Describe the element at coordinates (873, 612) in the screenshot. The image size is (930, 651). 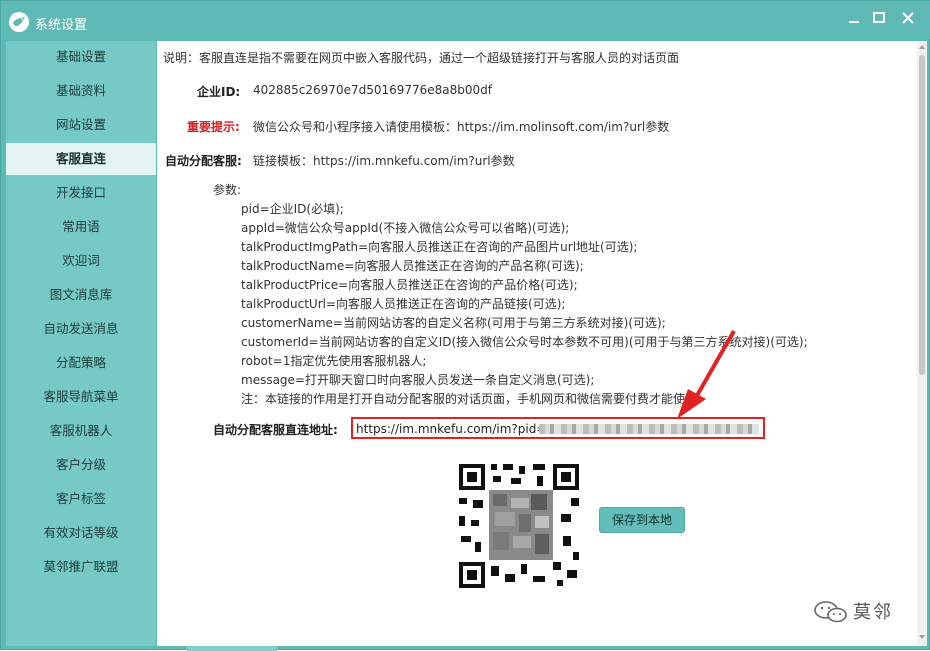
I see `watermark-text: 莫邻` at that location.